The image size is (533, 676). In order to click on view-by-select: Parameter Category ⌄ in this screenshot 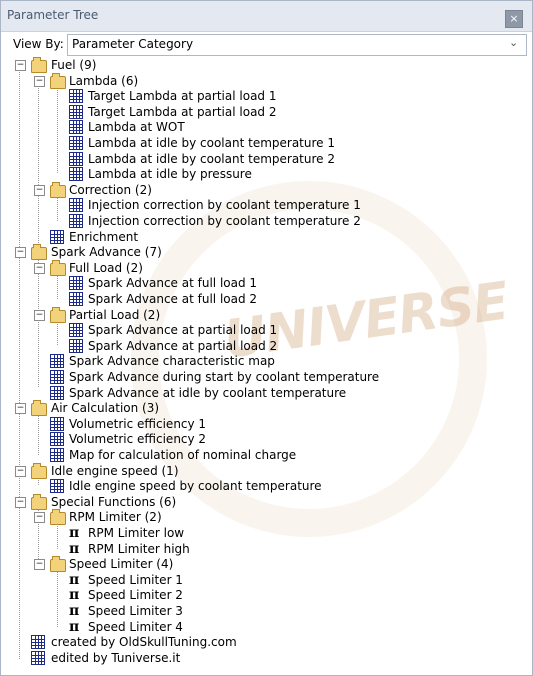, I will do `click(297, 45)`.